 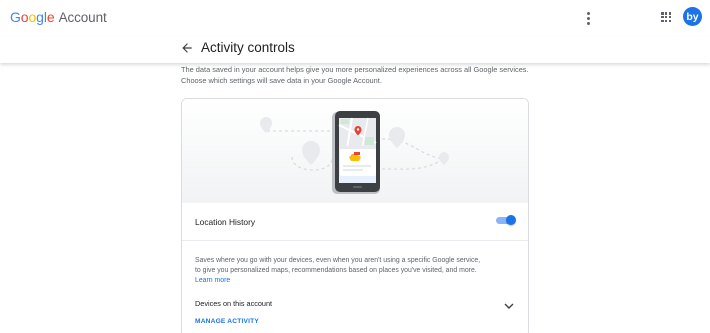 I want to click on app-bar: Google Account by, so click(x=355, y=18).